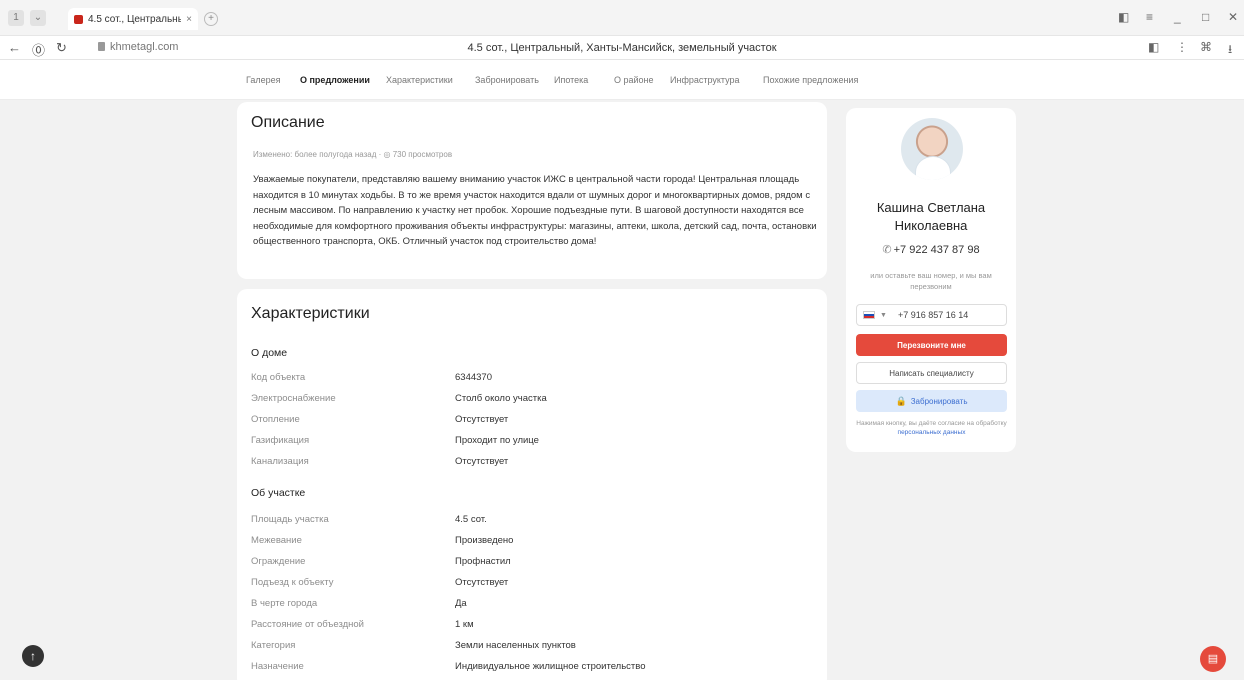 This screenshot has width=1244, height=680. Describe the element at coordinates (1153, 47) in the screenshot. I see `reader-icon: ◧` at that location.